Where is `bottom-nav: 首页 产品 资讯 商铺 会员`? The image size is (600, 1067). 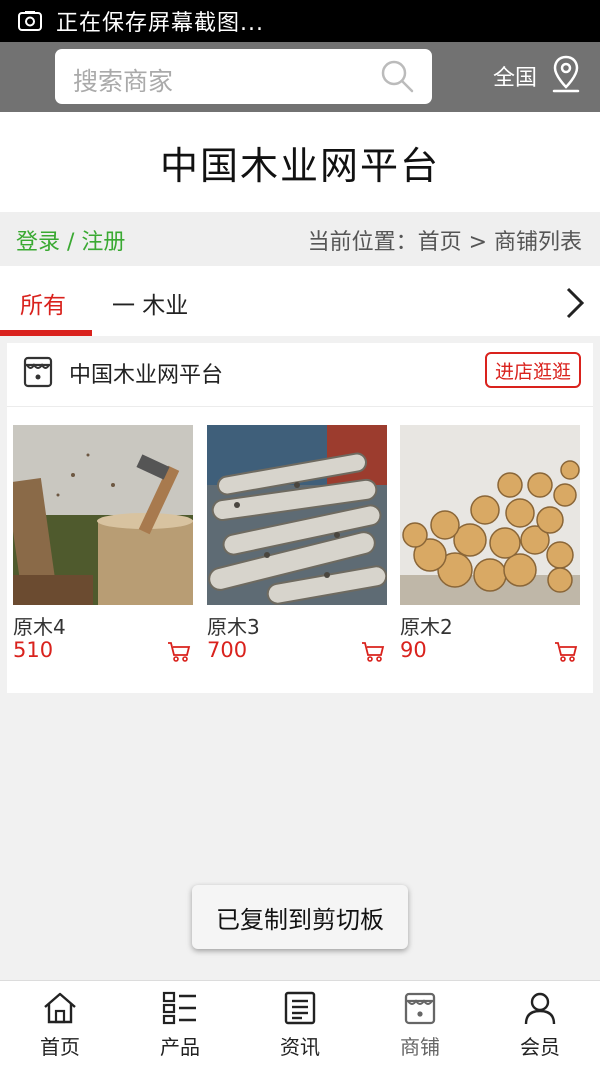 bottom-nav: 首页 产品 资讯 商铺 会员 is located at coordinates (300, 1023).